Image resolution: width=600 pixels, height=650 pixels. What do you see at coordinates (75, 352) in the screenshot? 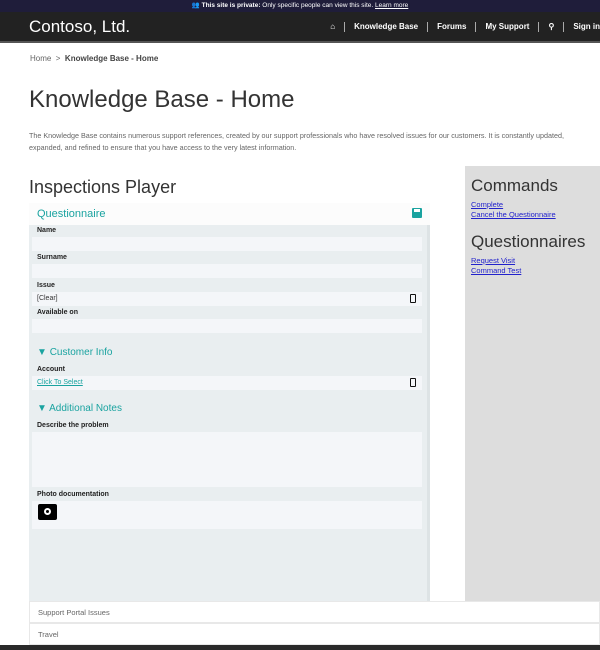
I see `customer-info-section: ▼ Customer Info` at bounding box center [75, 352].